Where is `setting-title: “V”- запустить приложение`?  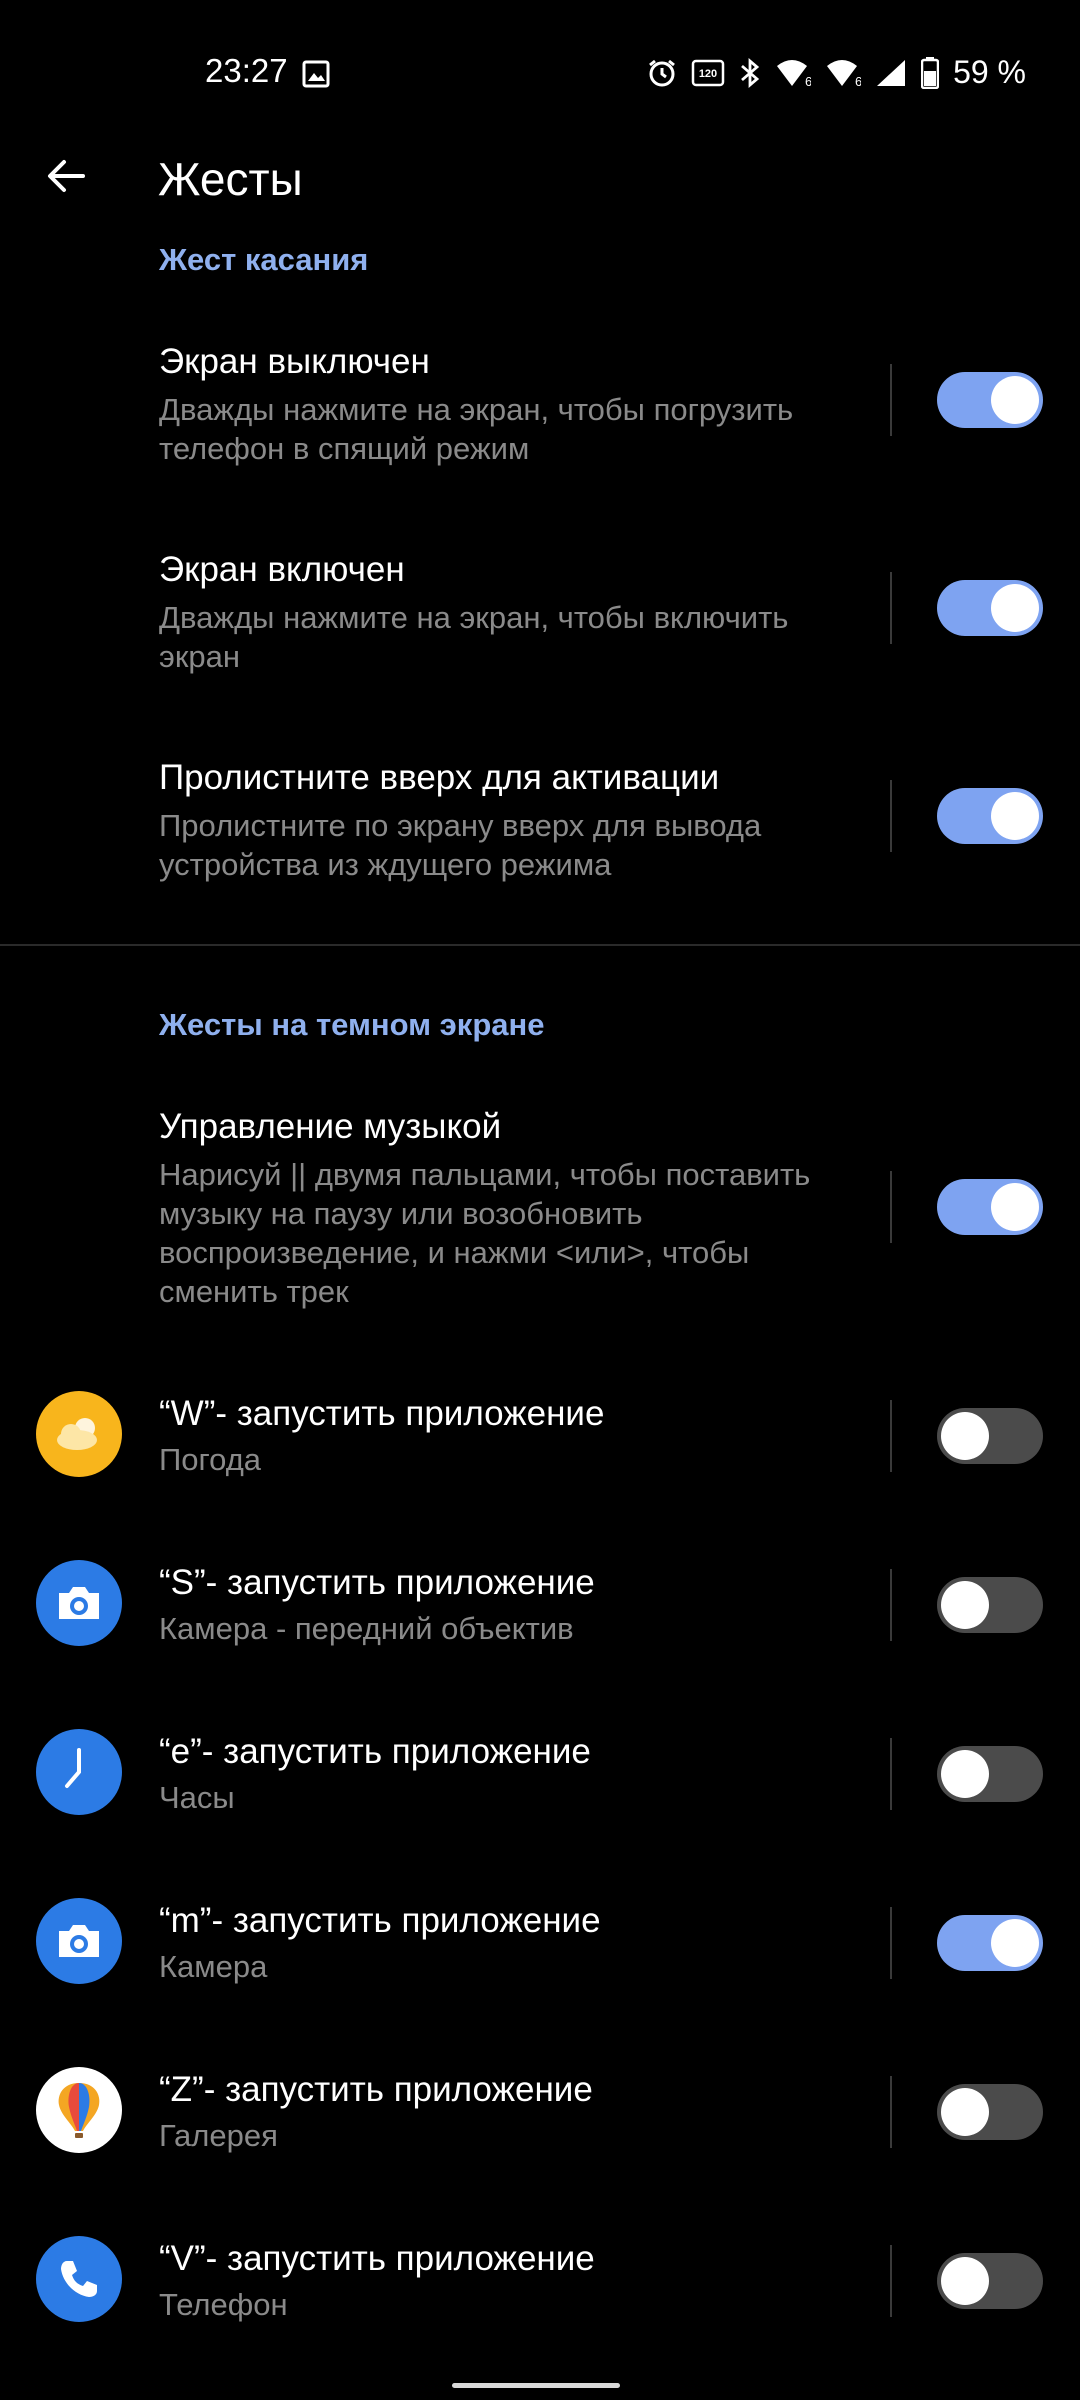 setting-title: “V”- запустить приложение is located at coordinates (377, 2258).